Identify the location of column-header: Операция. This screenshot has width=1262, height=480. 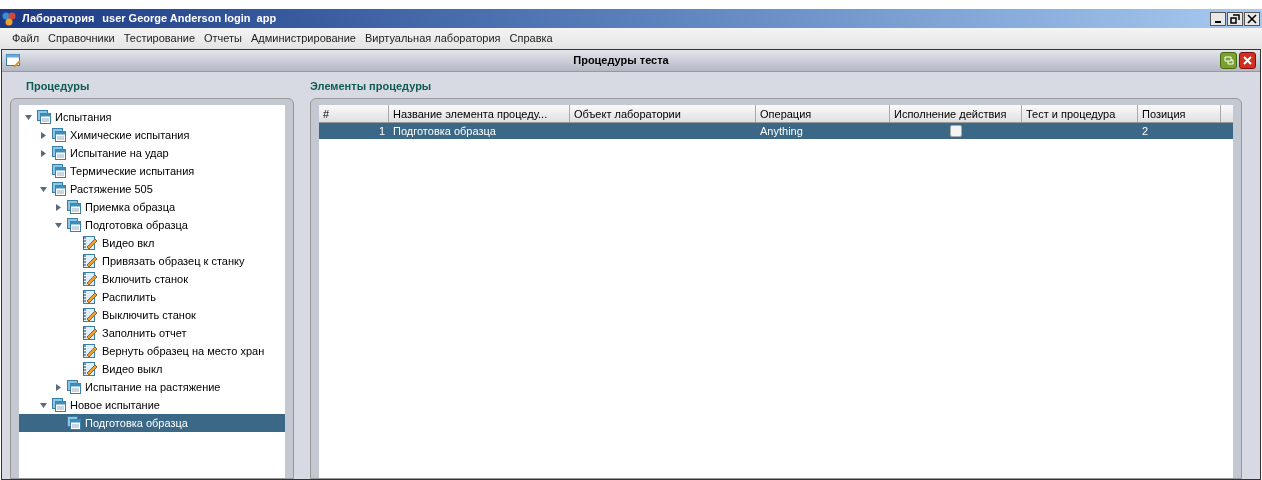
(823, 113).